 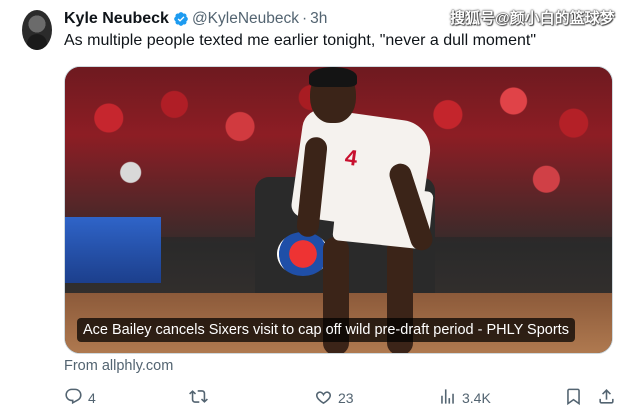 I want to click on reply-button: 4, so click(x=80, y=398).